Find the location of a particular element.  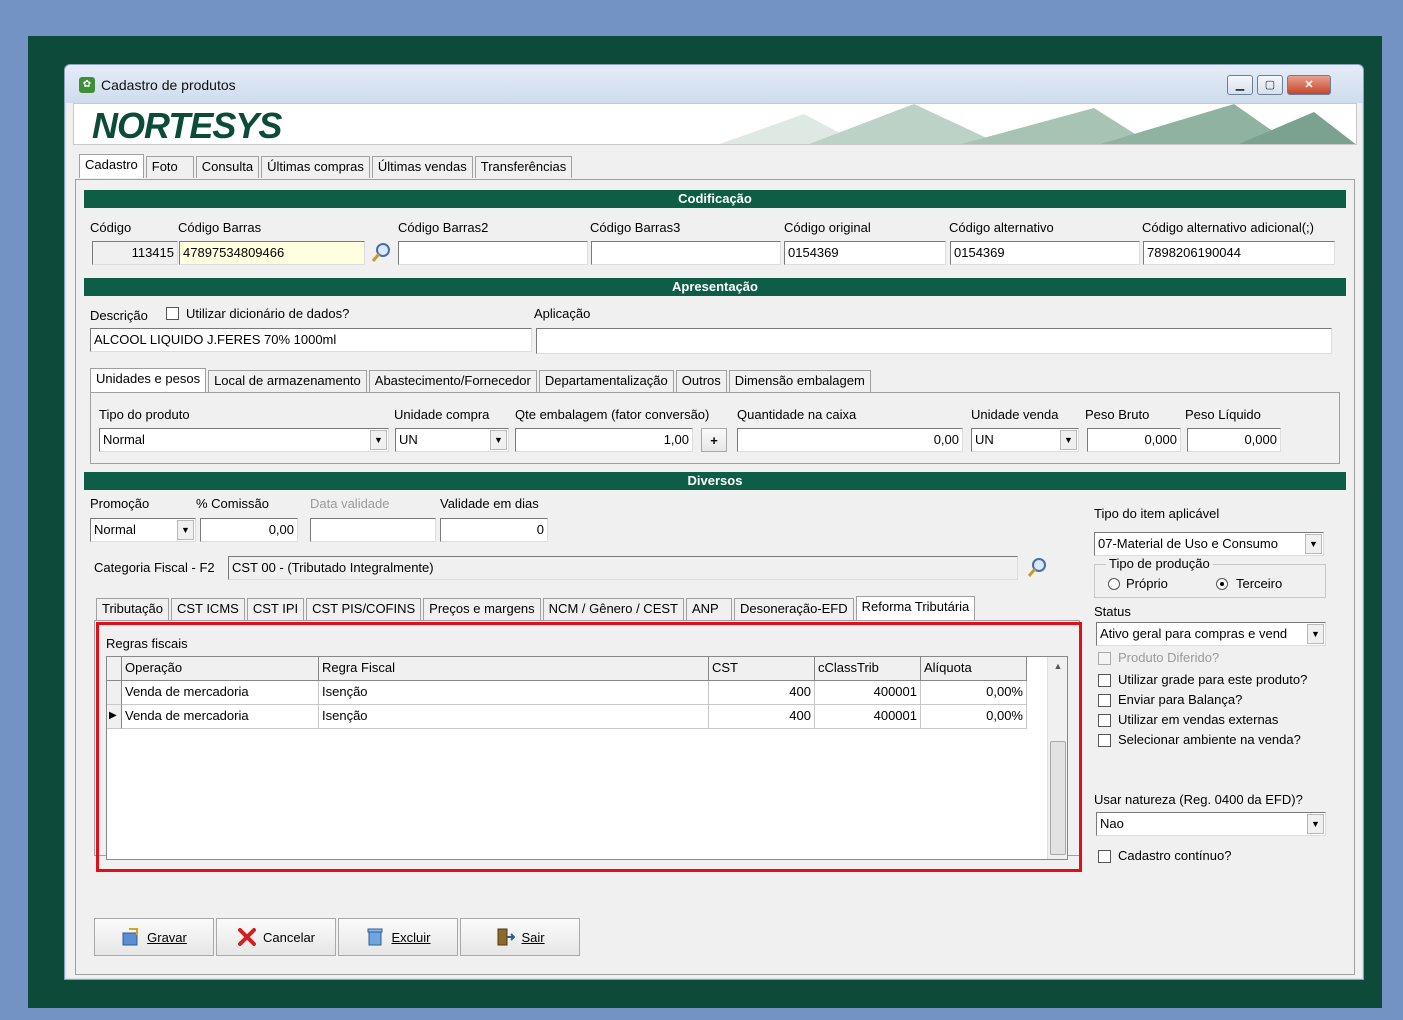

peso-liquido-field: 0,000 is located at coordinates (1234, 440).